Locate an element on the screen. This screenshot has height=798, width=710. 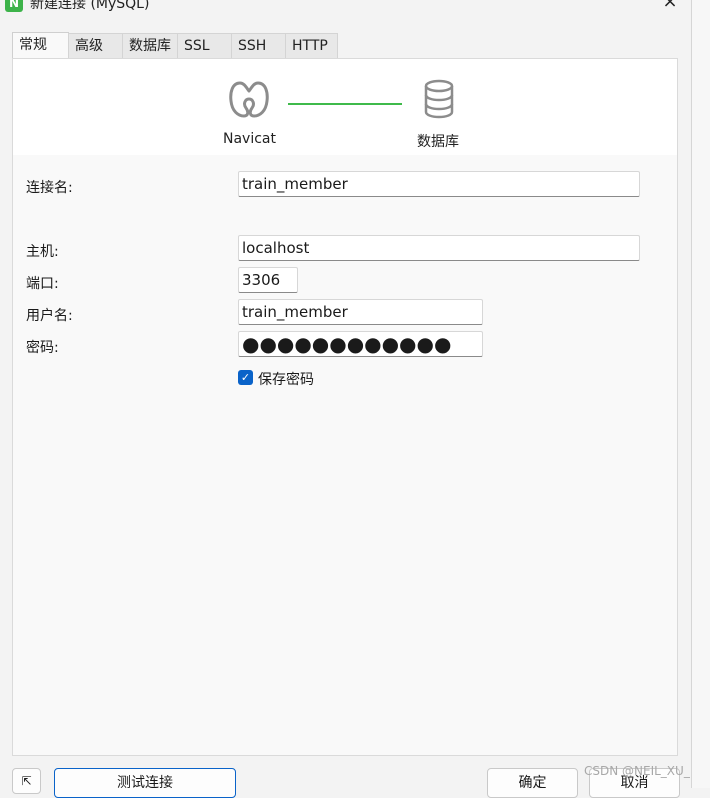
navicat-label: Navicat is located at coordinates (249, 139).